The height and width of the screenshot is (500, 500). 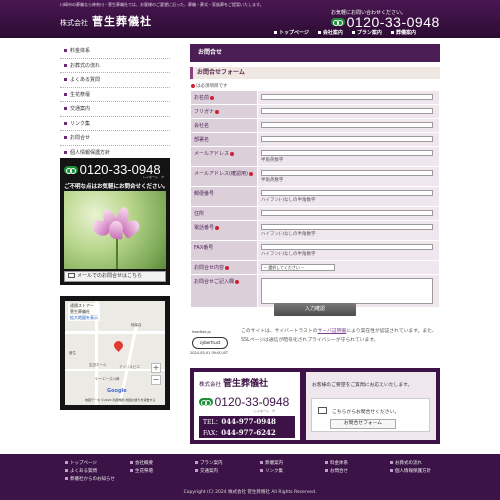 What do you see at coordinates (212, 86) in the screenshot?
I see `required-note-text: は必須項目です` at bounding box center [212, 86].